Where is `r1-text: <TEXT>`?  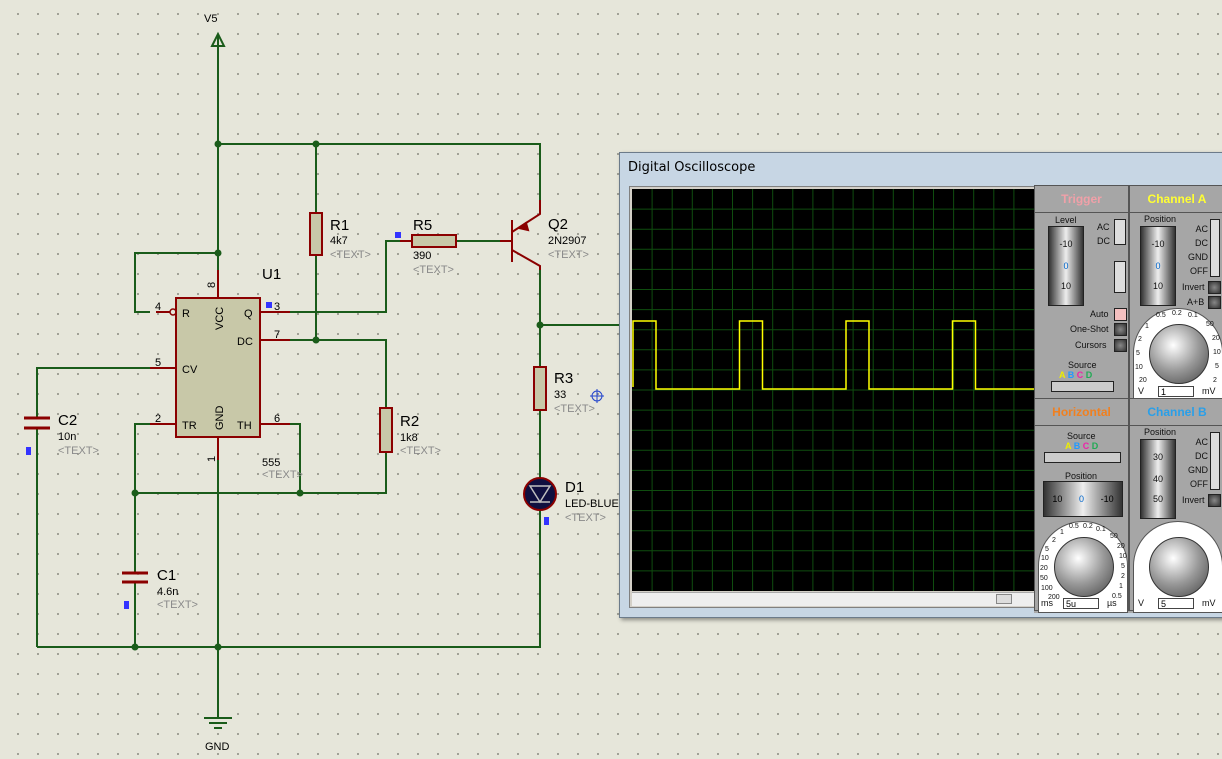
r1-text: <TEXT> is located at coordinates (350, 255).